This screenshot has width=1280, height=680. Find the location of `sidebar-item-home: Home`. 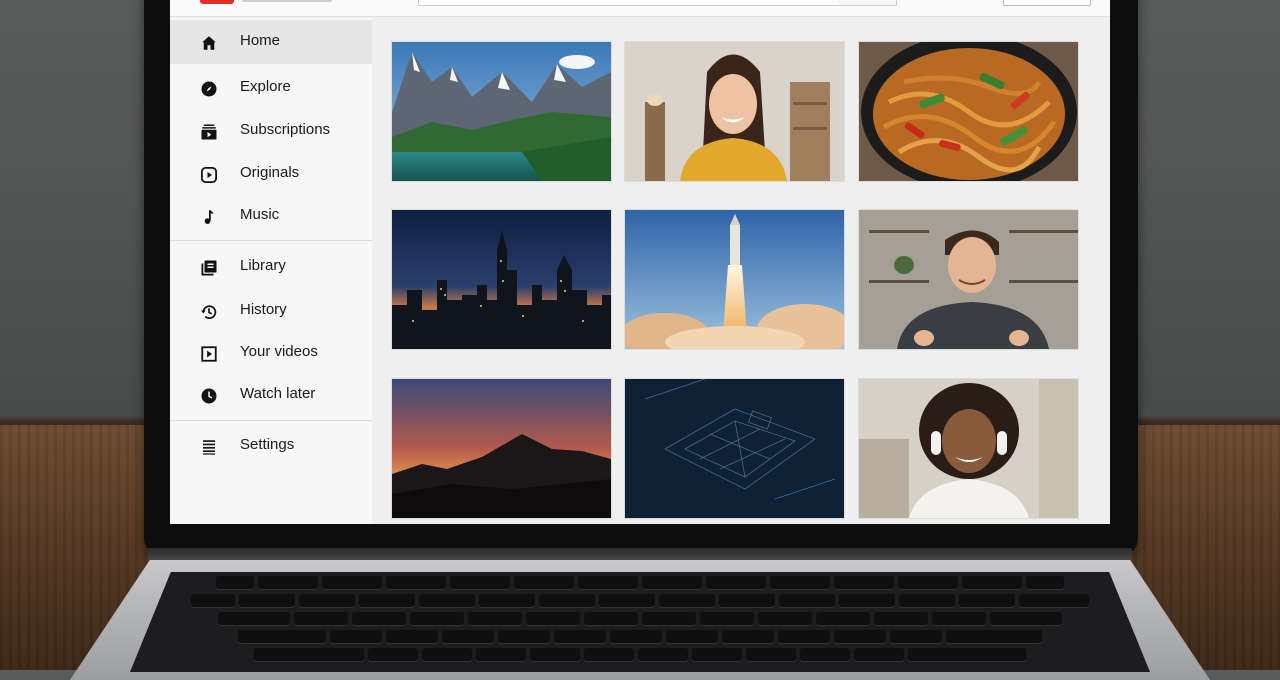

sidebar-item-home: Home is located at coordinates (271, 42).